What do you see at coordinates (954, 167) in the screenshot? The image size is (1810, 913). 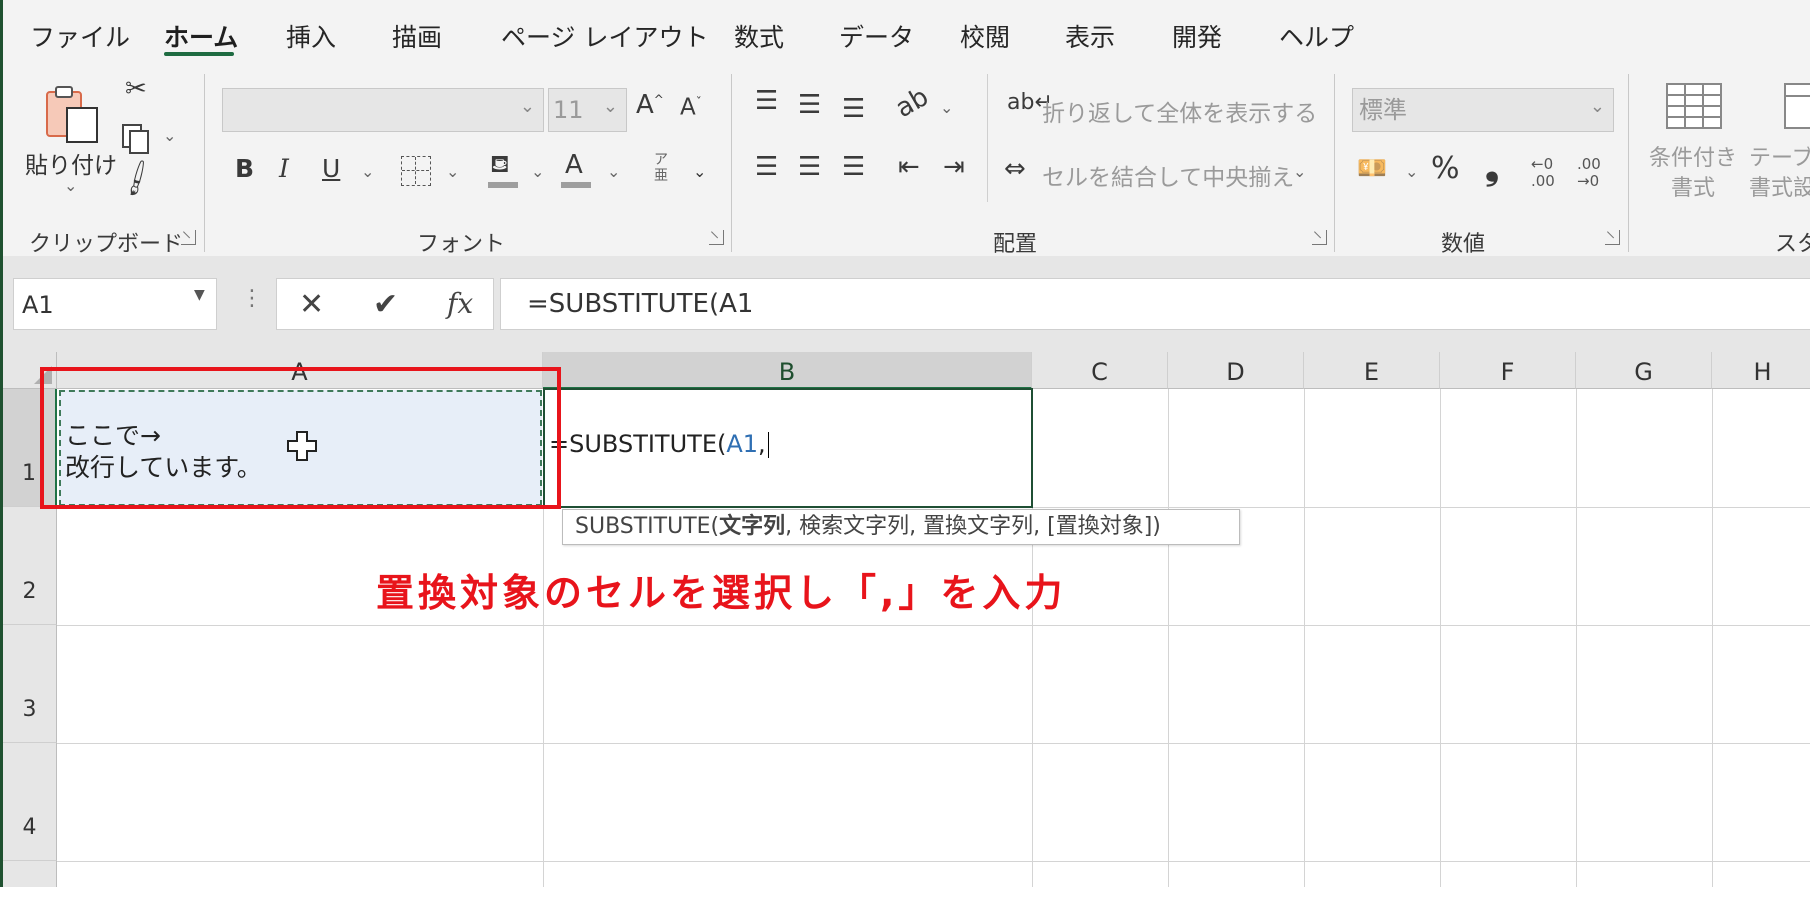 I see `increase-indent-icon: ⇥` at bounding box center [954, 167].